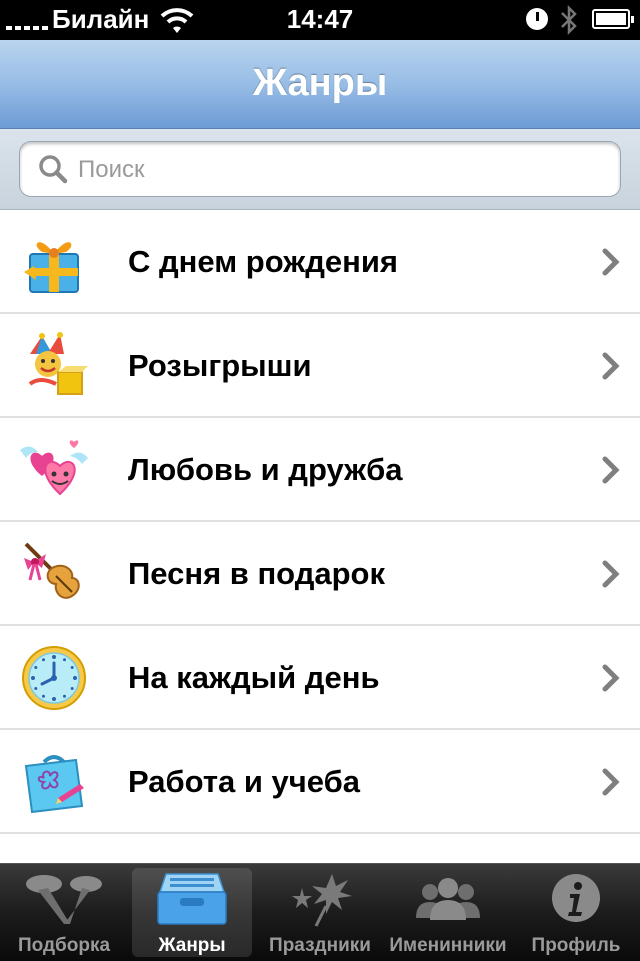 This screenshot has height=961, width=640. I want to click on status-bar: Билайн 14:47, so click(320, 20).